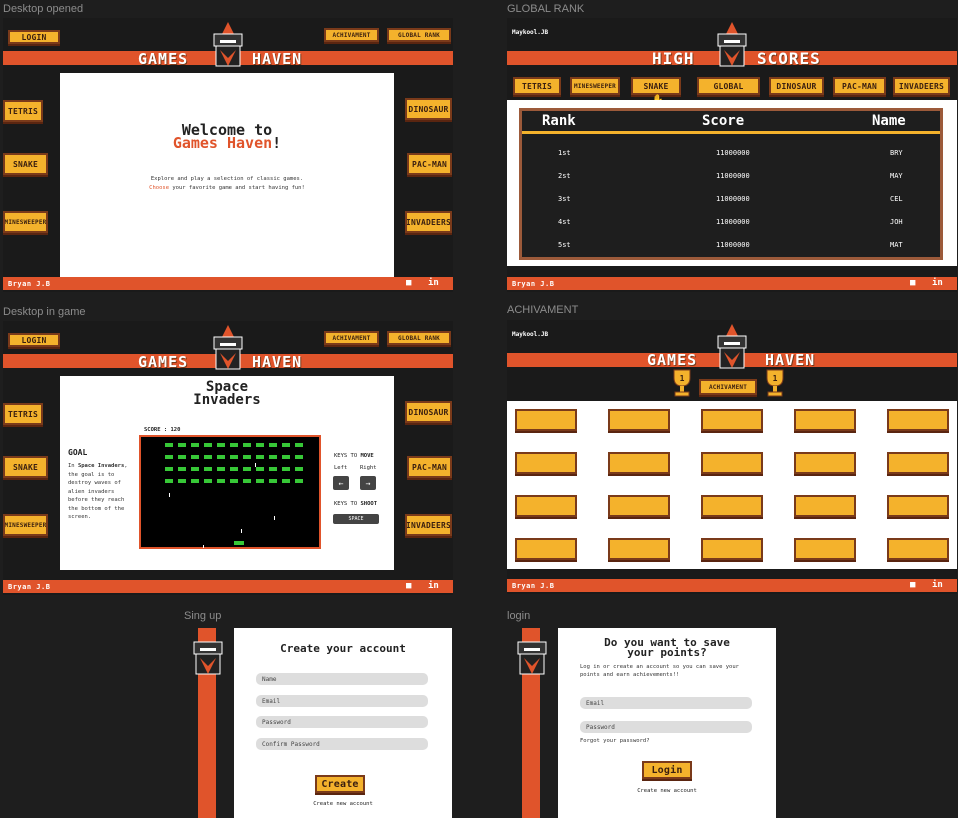  I want to click on filter-dinosaur: DINOSAUR, so click(796, 86).